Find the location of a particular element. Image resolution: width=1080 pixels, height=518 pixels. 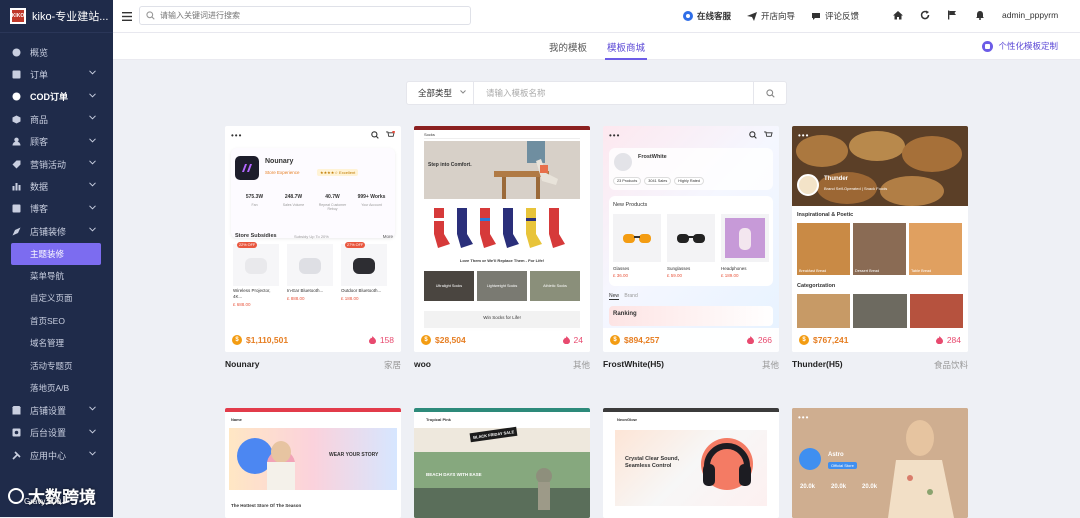

more-icon: ••• is located at coordinates (237, 135).